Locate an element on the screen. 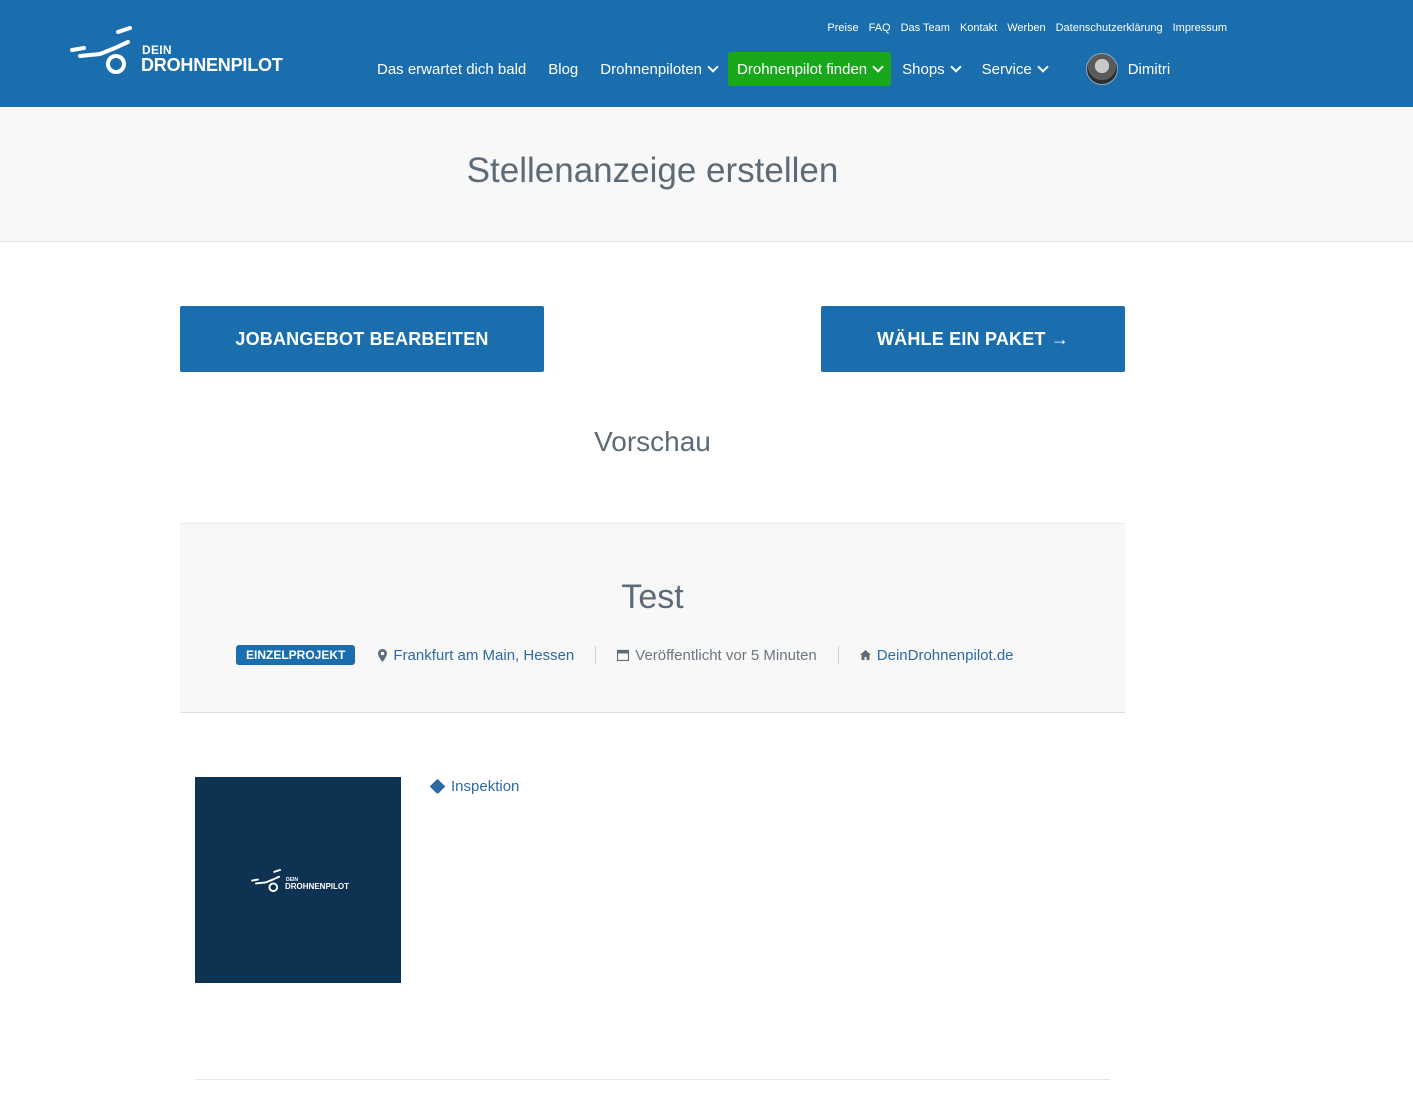 The width and height of the screenshot is (1413, 1098). preview-heading: Vorschau is located at coordinates (652, 441).